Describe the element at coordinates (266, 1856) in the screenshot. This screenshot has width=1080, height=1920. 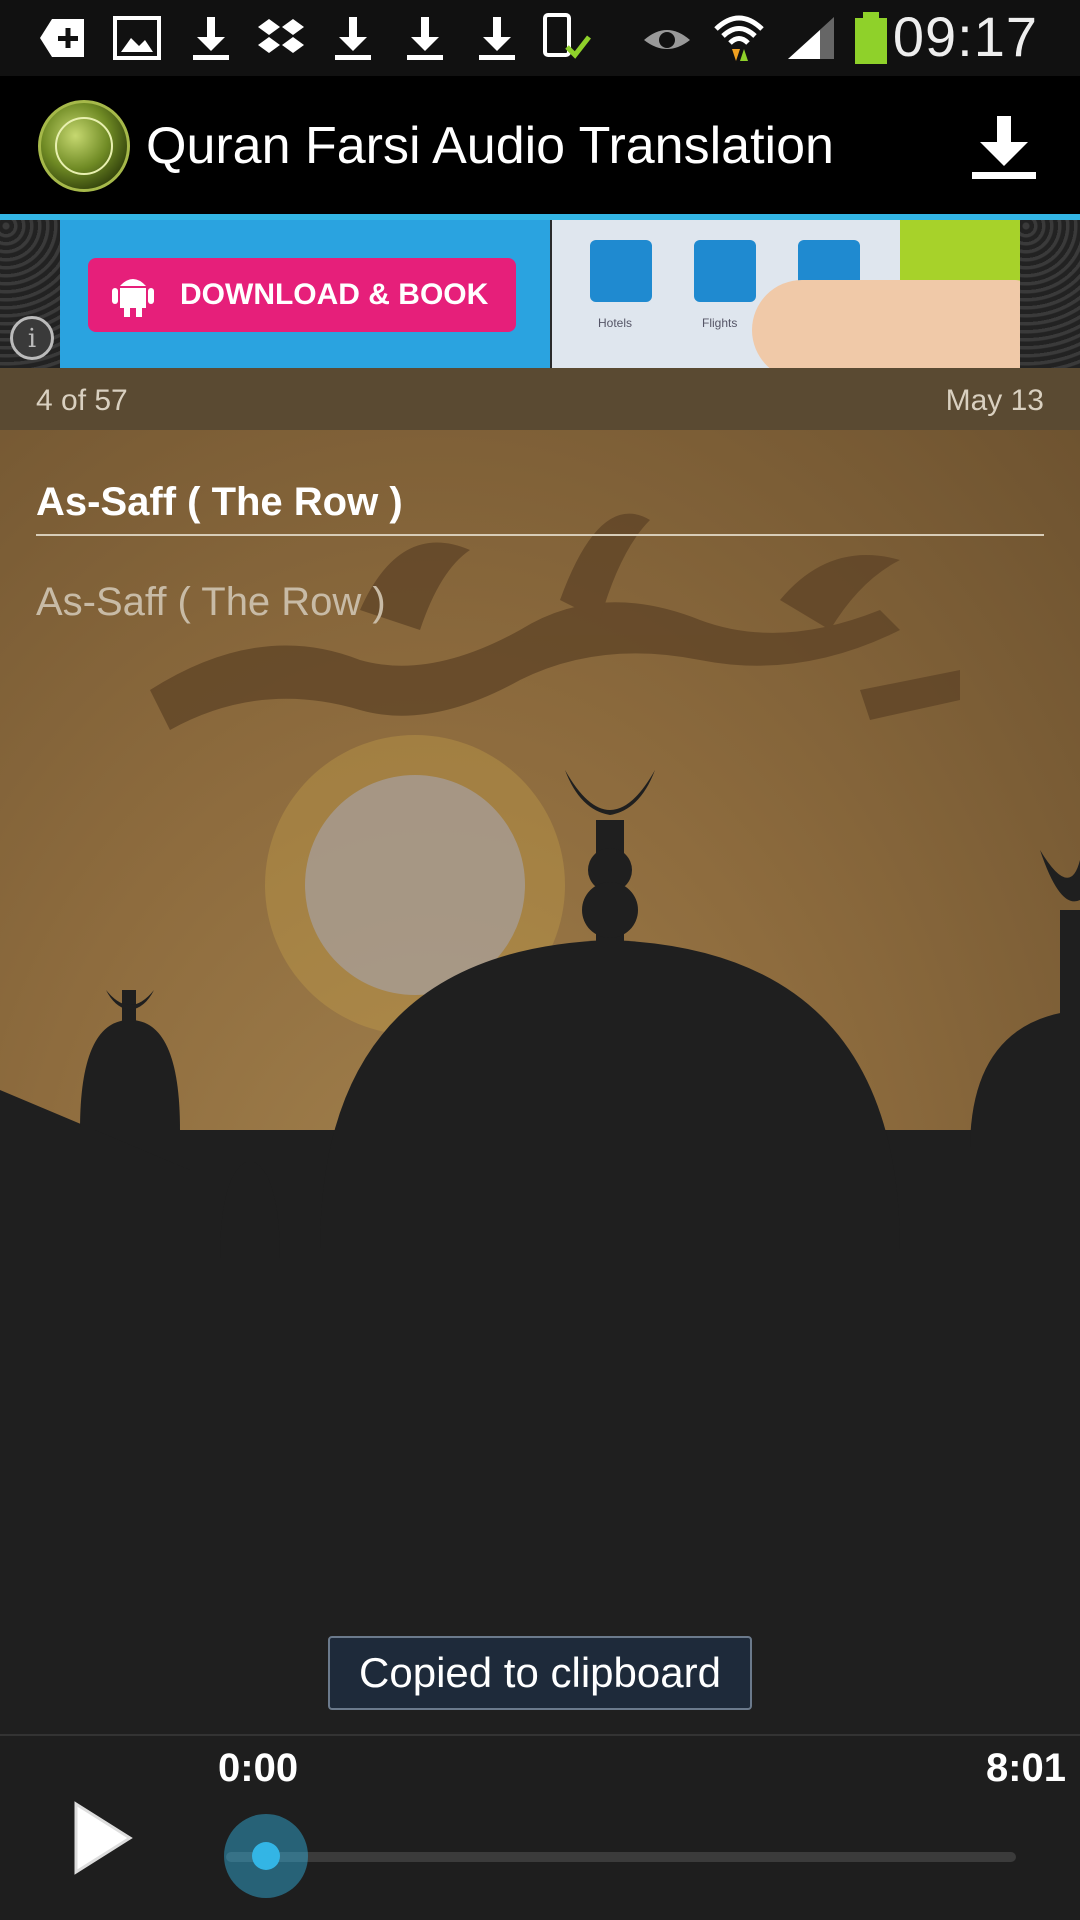
I see `seek-thumb` at that location.